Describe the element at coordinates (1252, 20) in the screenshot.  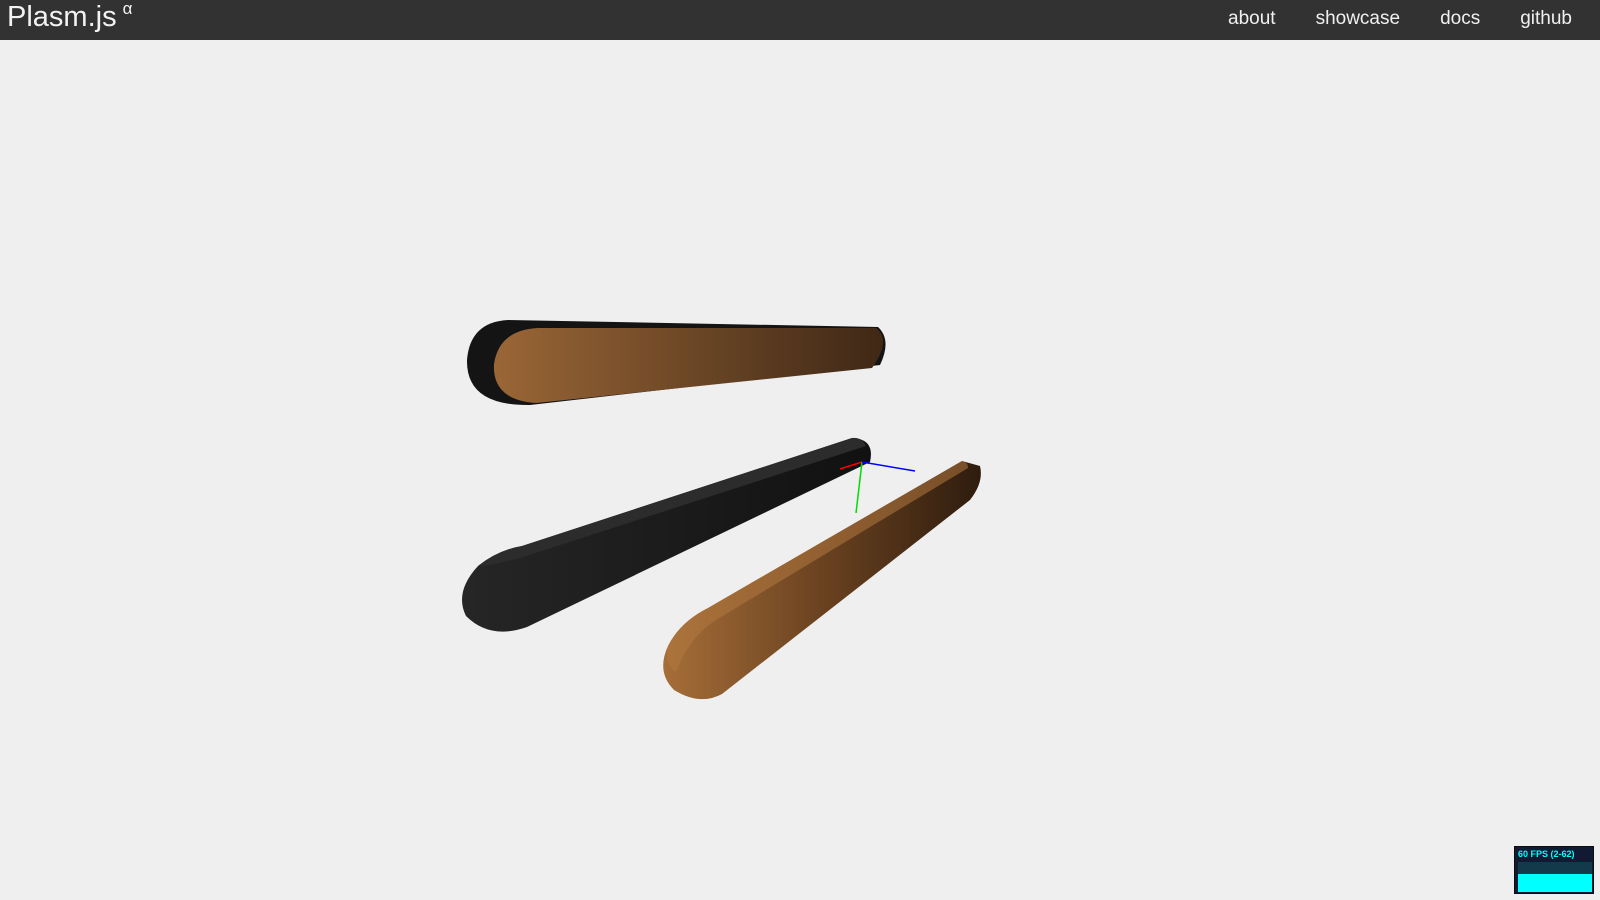
I see `nav-link-about: about` at that location.